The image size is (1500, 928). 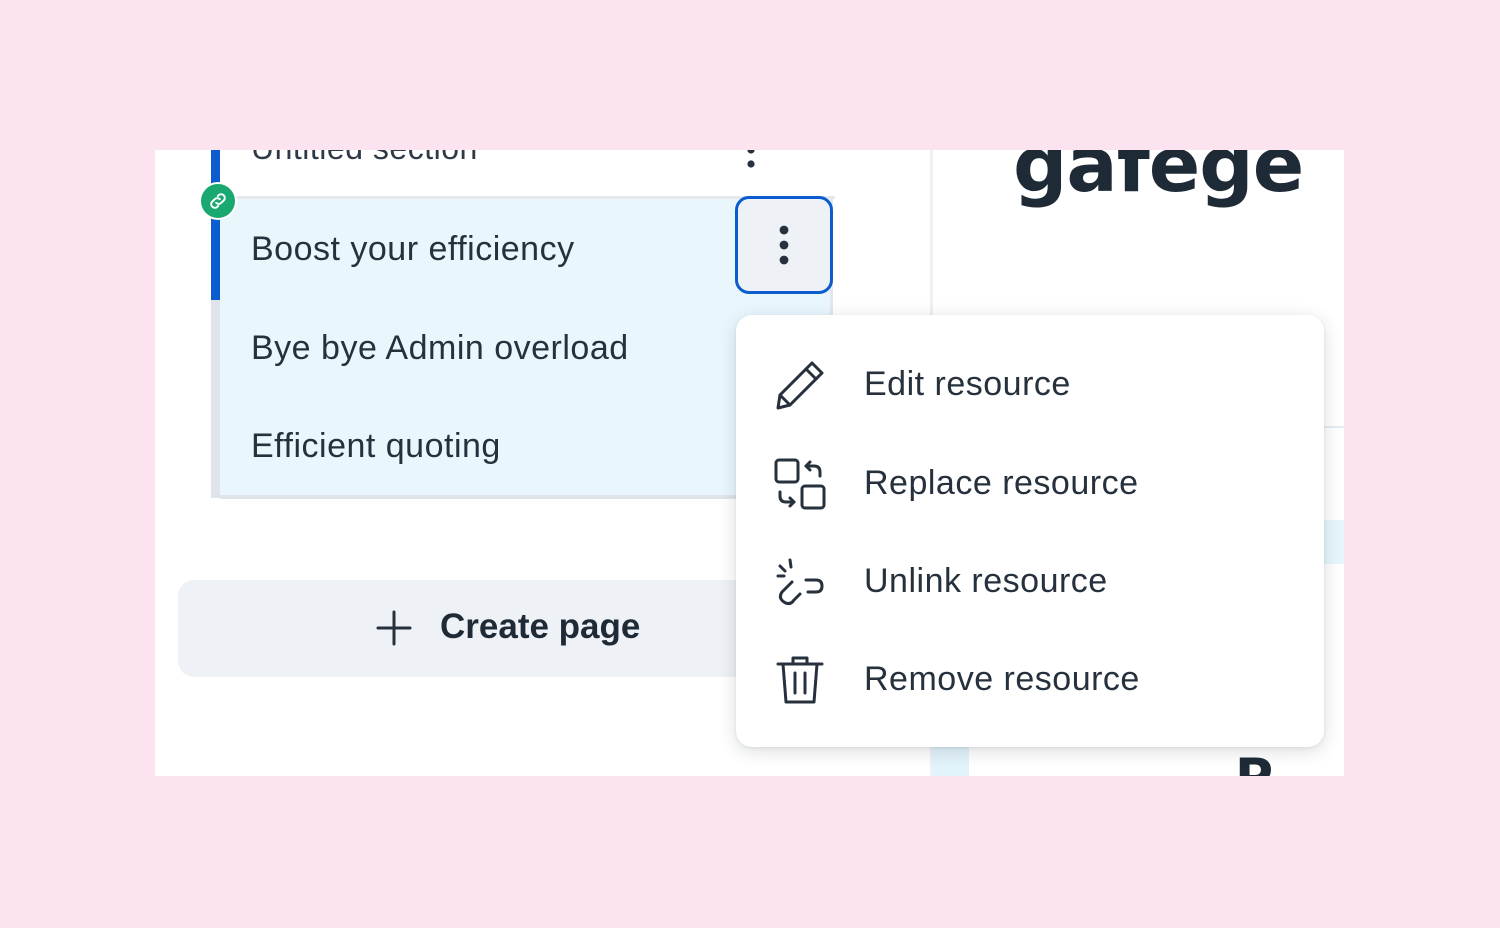 I want to click on selection-accent-bar, so click(x=215, y=225).